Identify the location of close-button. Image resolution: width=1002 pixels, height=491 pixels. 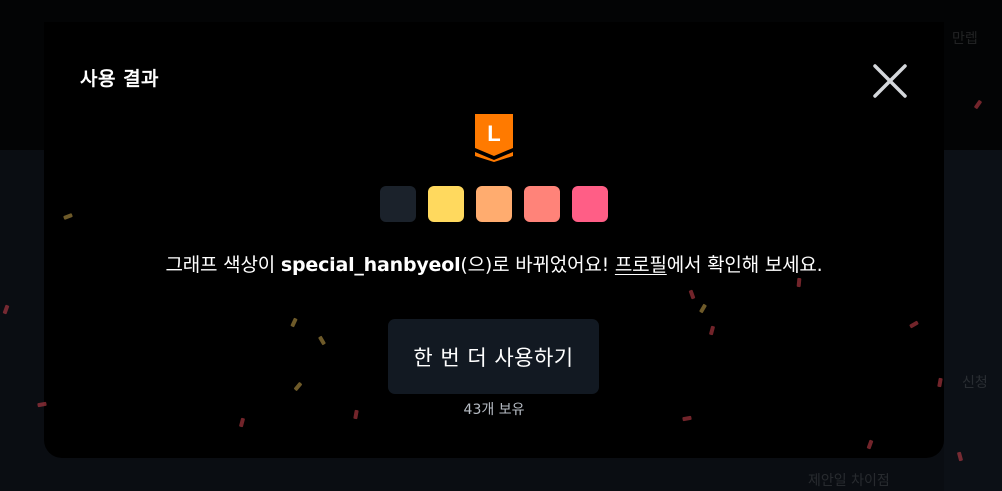
(890, 81).